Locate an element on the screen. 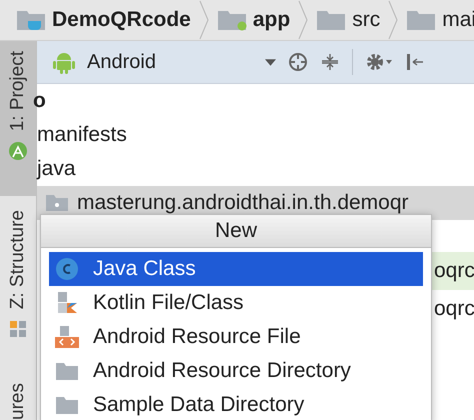 The height and width of the screenshot is (420, 474). project-folder-icon is located at coordinates (31, 20).